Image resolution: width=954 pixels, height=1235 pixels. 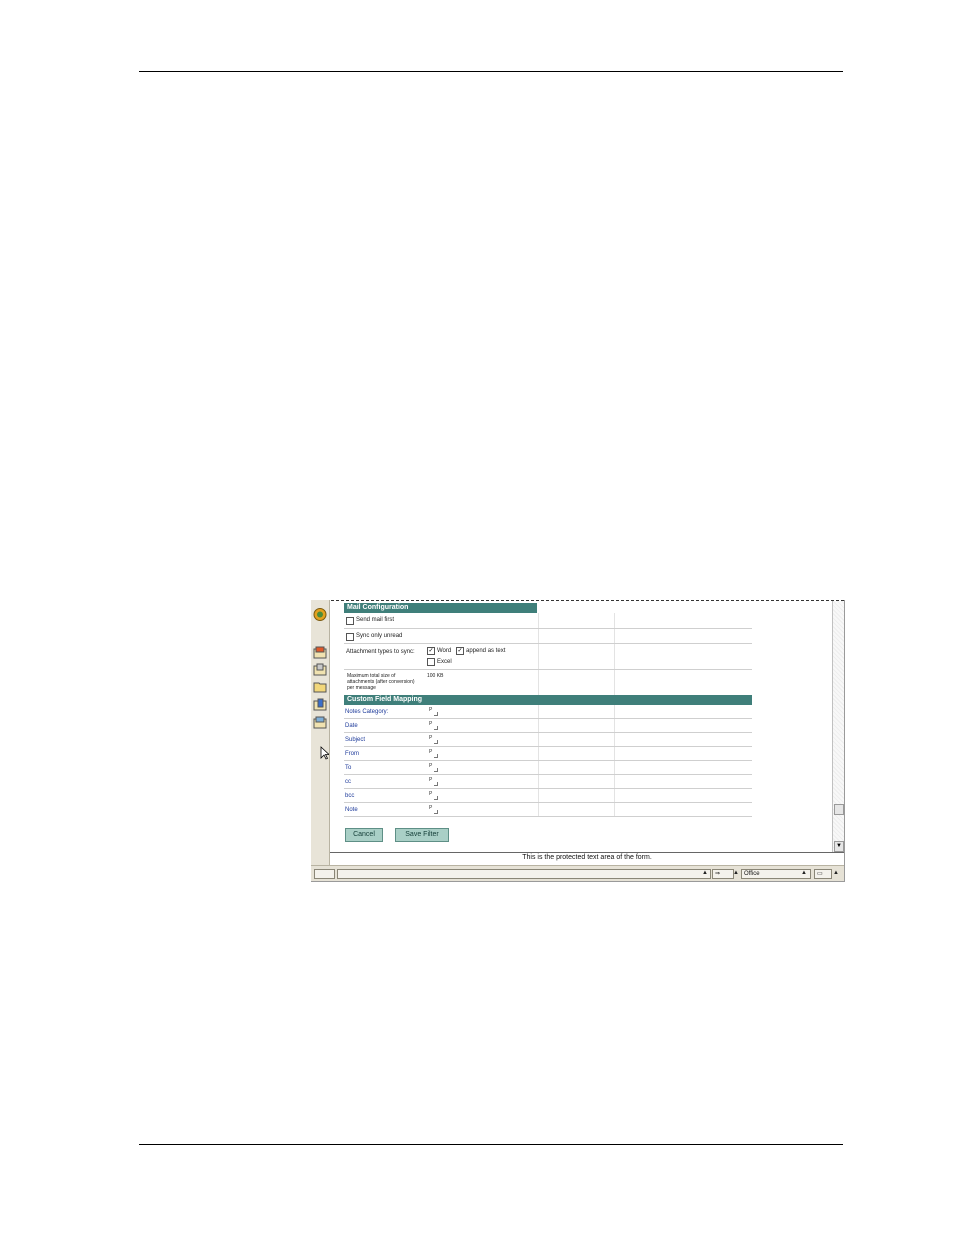 I want to click on status-bar: ▲ ⇒ ▲ Office ▲ ▭ ▲, so click(x=577, y=873).